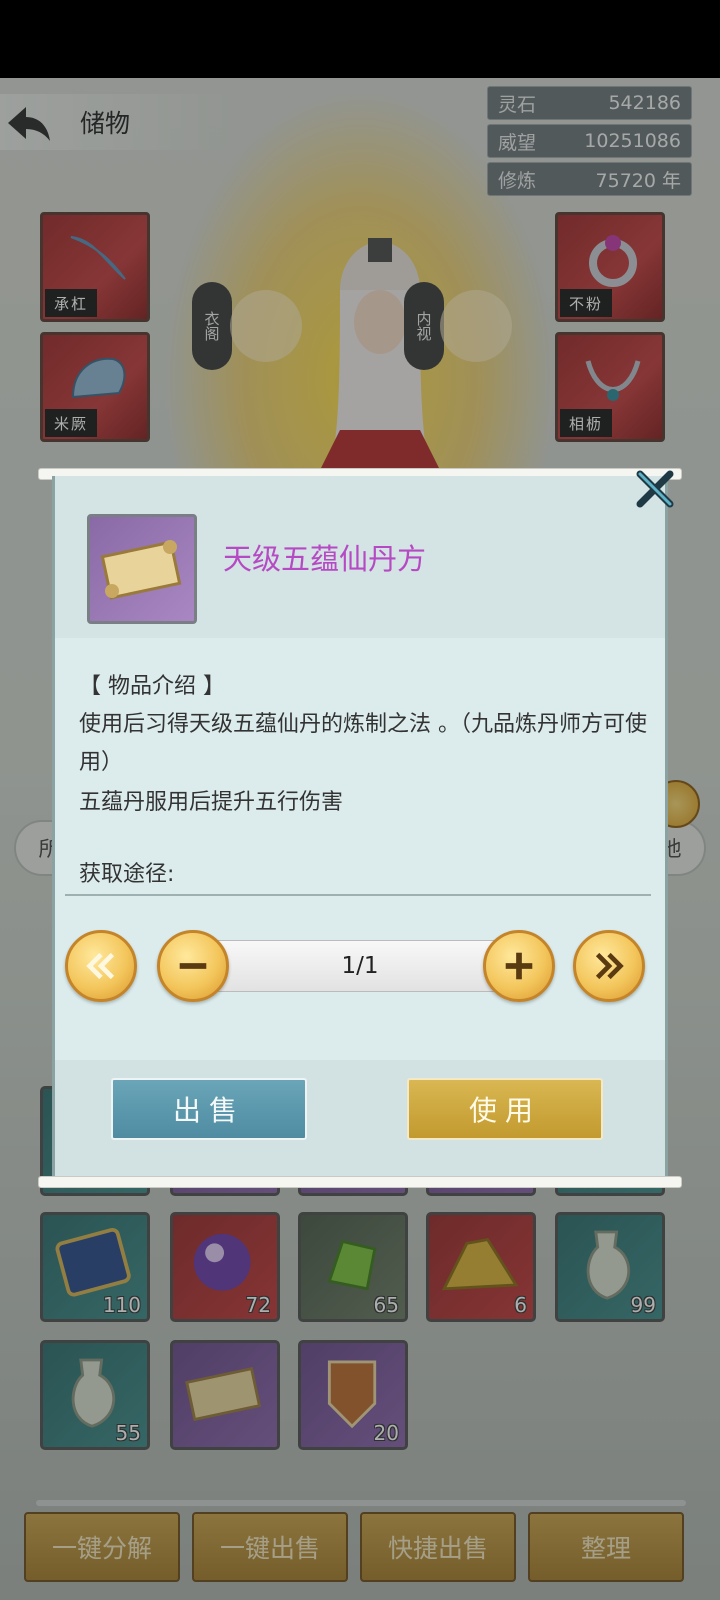  I want to click on close-button, so click(655, 489).